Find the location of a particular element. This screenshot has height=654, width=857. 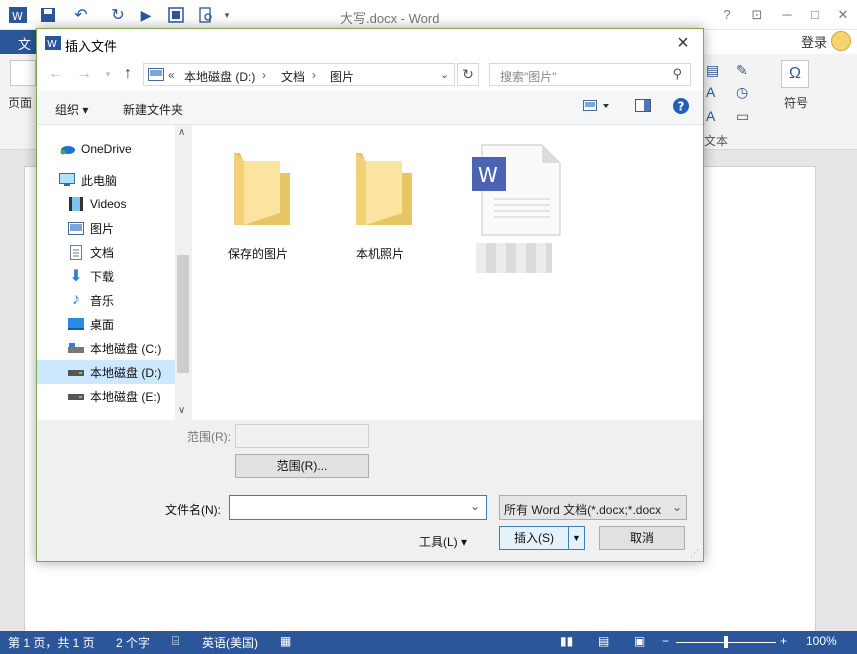

range-input is located at coordinates (302, 436).